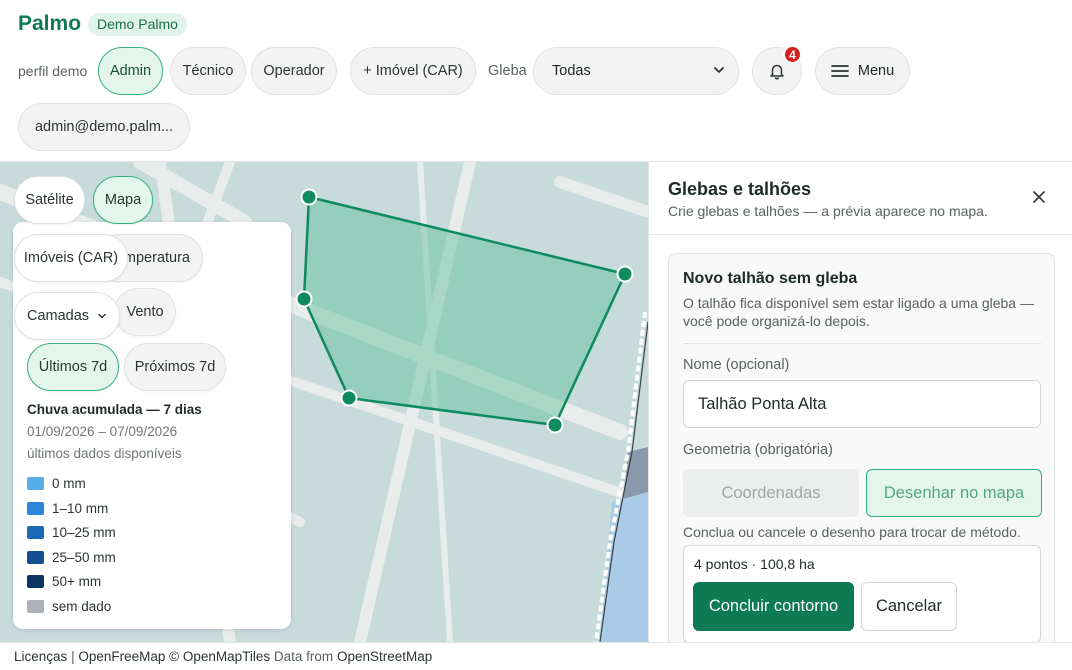  I want to click on last-7d-button: Últimos 7d, so click(73, 367).